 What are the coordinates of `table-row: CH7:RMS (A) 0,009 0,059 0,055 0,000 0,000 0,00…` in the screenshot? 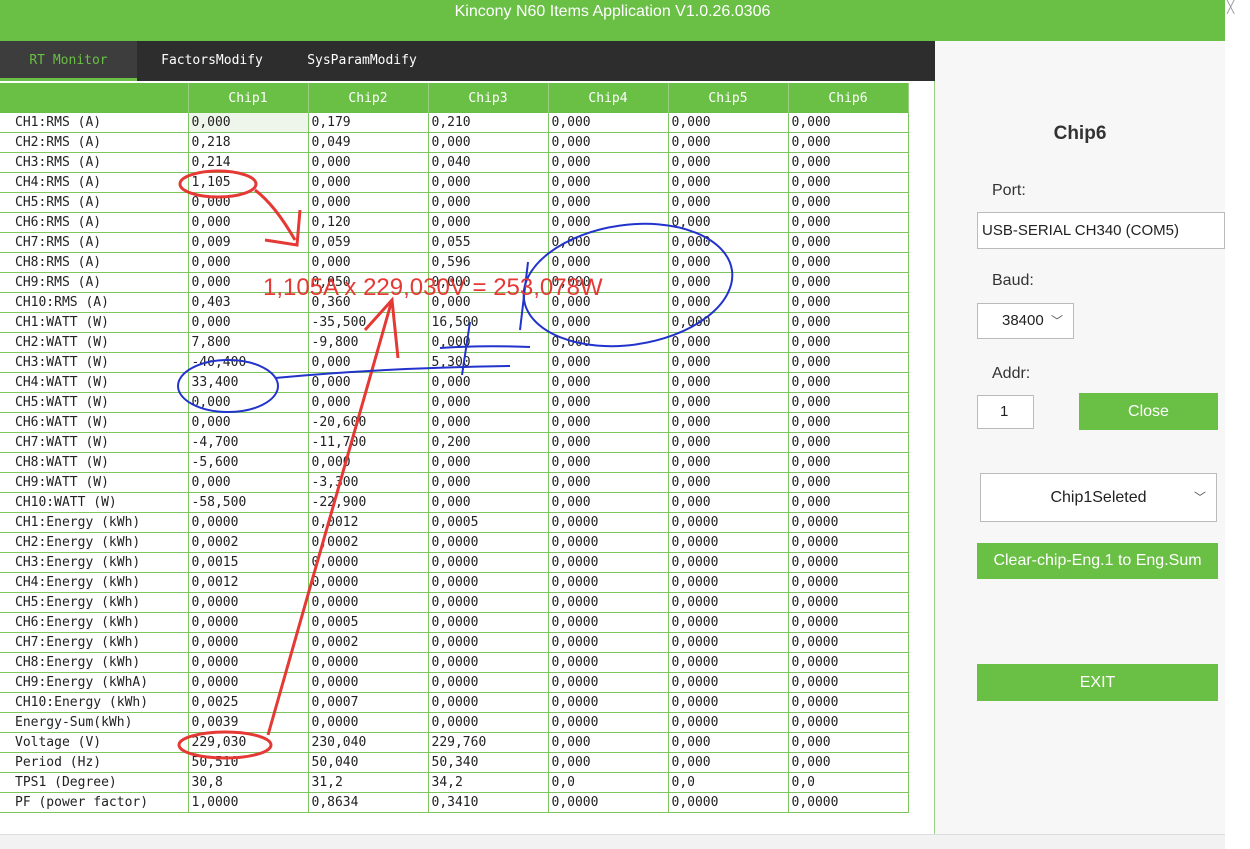 It's located at (454, 242).